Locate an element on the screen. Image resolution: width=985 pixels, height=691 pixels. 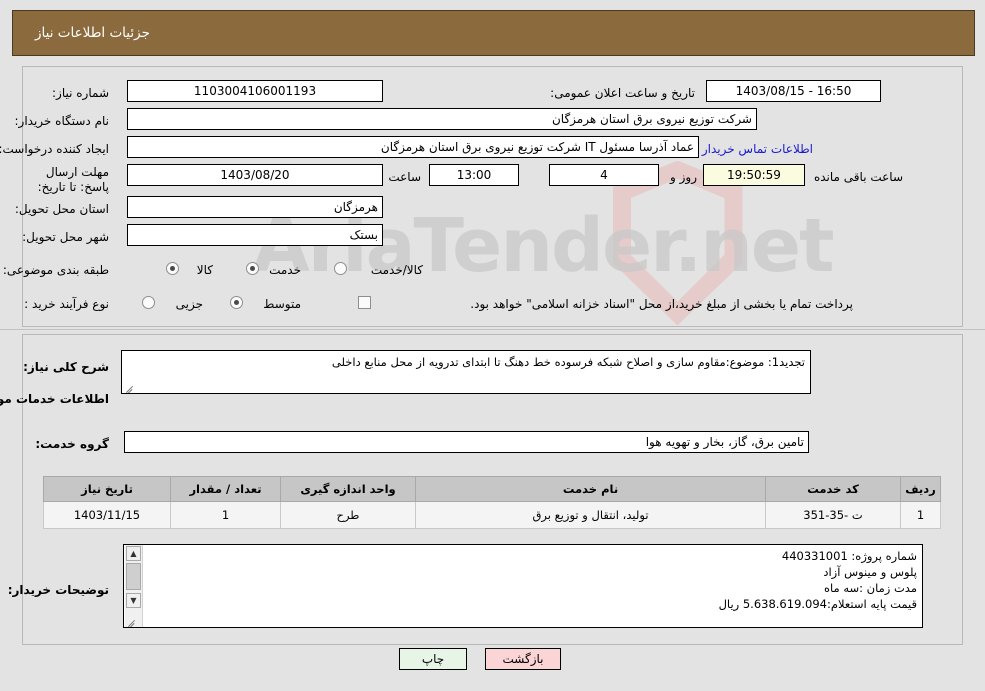
col-service-code: کد خدمت is located at coordinates (833, 489).